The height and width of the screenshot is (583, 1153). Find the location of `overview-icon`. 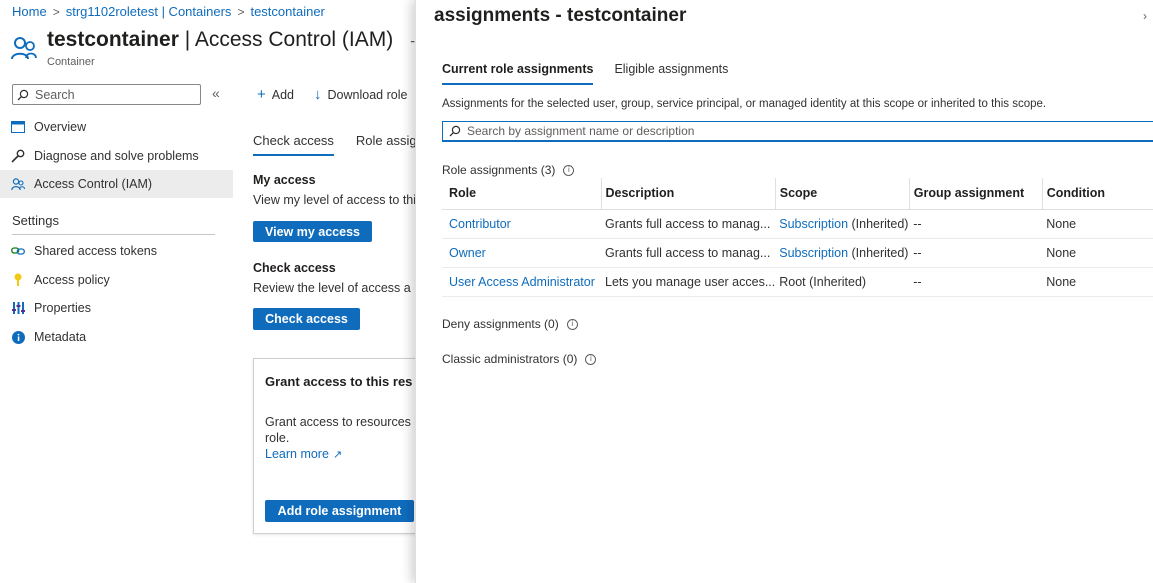

overview-icon is located at coordinates (18, 127).